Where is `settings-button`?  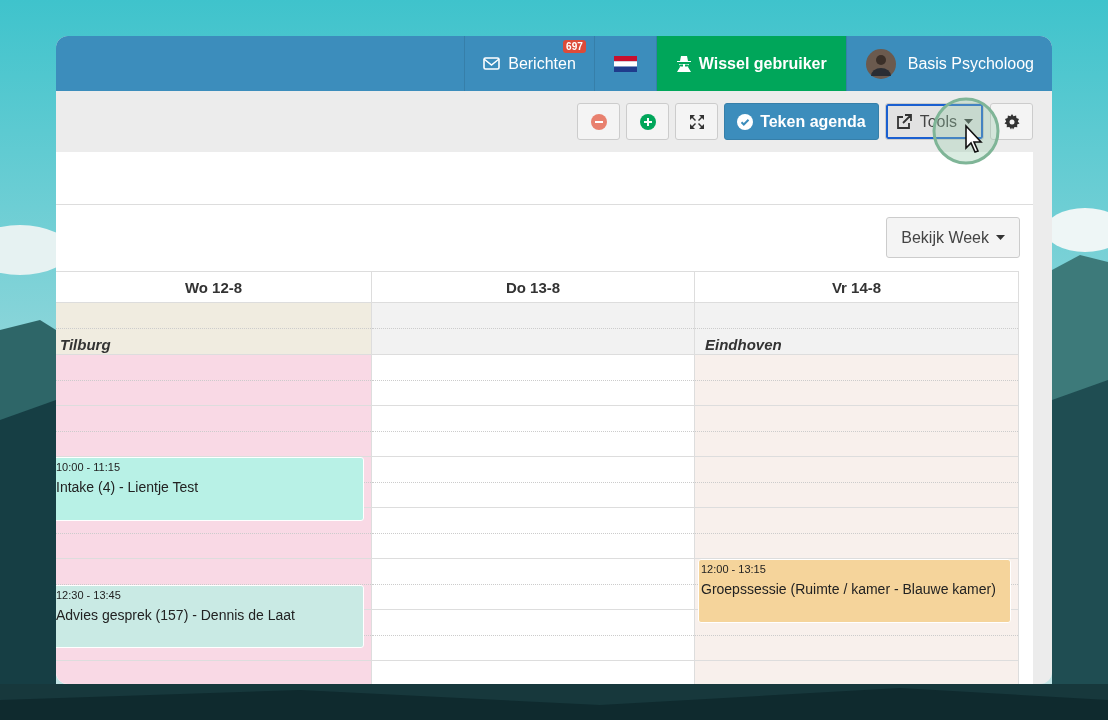
settings-button is located at coordinates (1011, 121).